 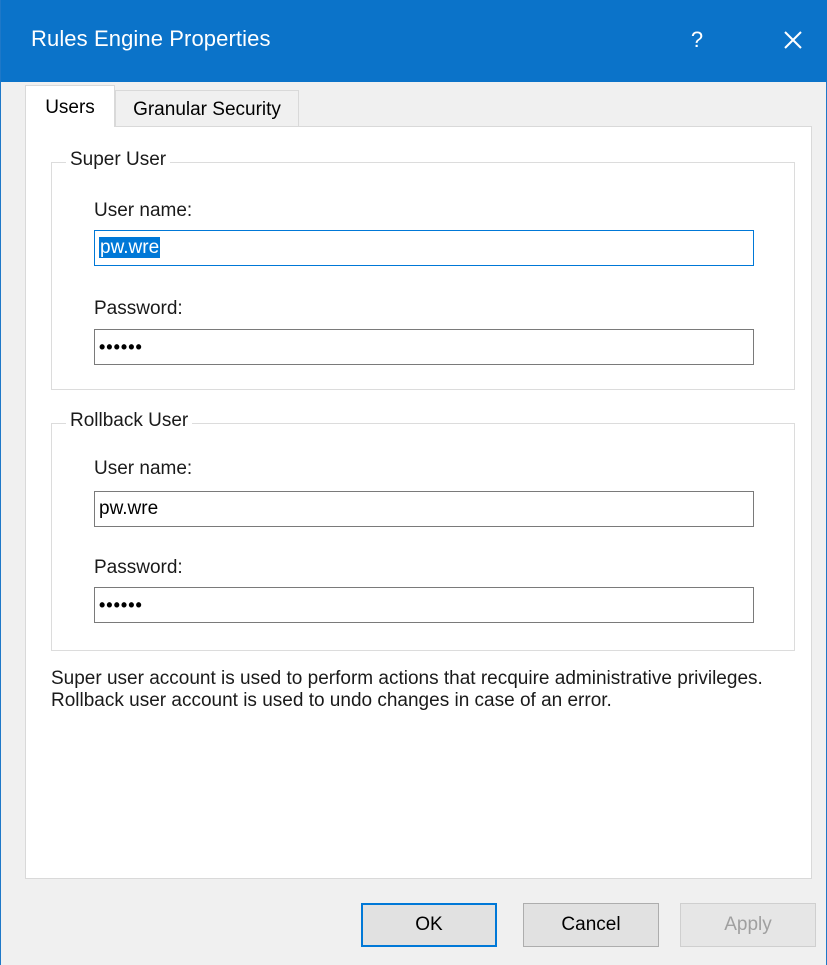 I want to click on close-icon, so click(x=793, y=40).